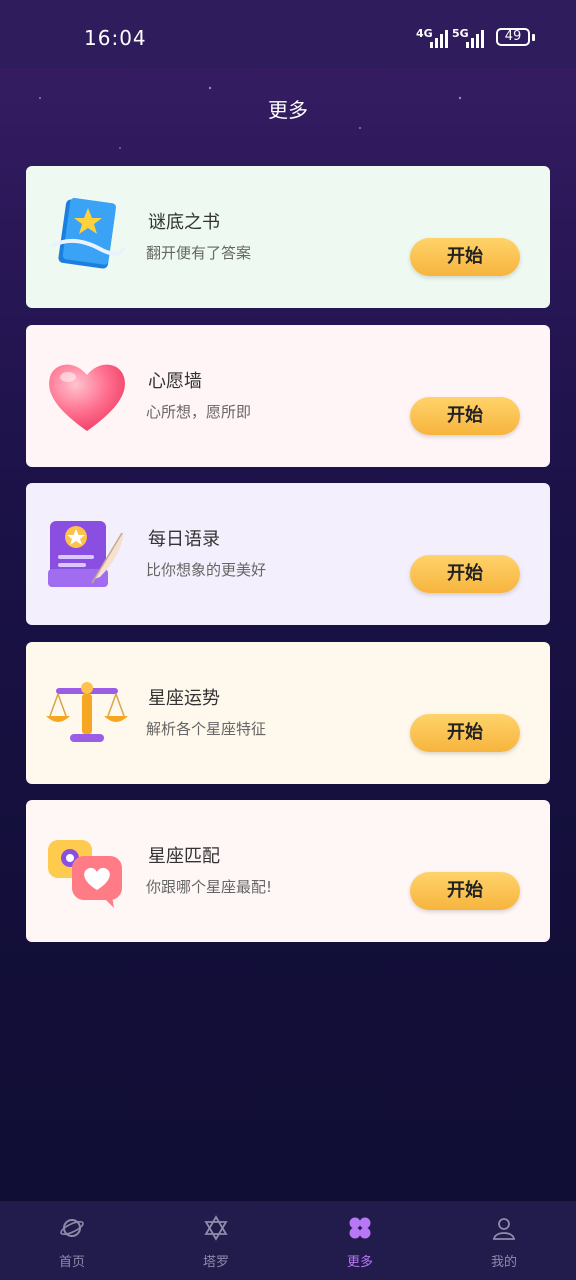 This screenshot has height=1280, width=576. I want to click on card-wish-wall: 心愿墙 心所想，愿所即 开始, so click(288, 396).